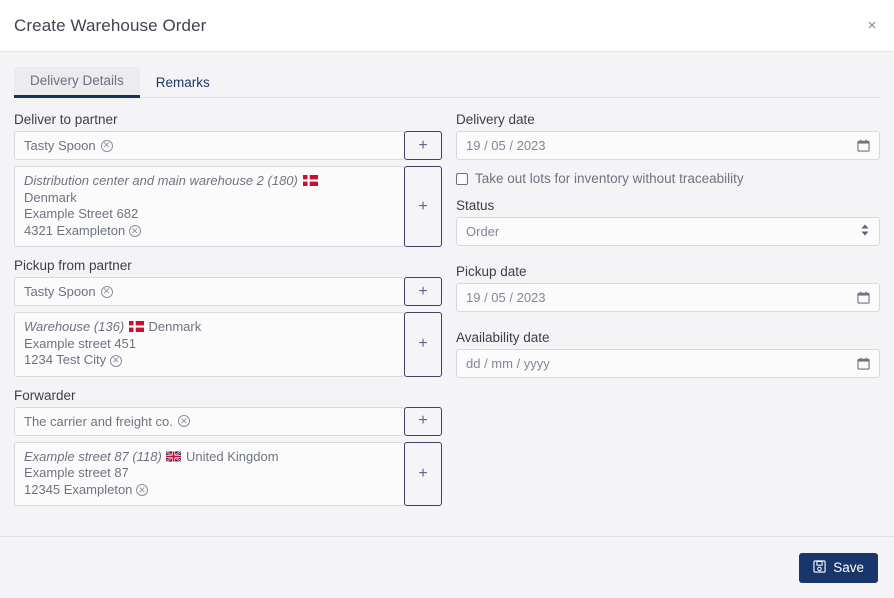 The height and width of the screenshot is (598, 894). Describe the element at coordinates (508, 363) in the screenshot. I see `availability-date-value: dd / mm / yyyy` at that location.